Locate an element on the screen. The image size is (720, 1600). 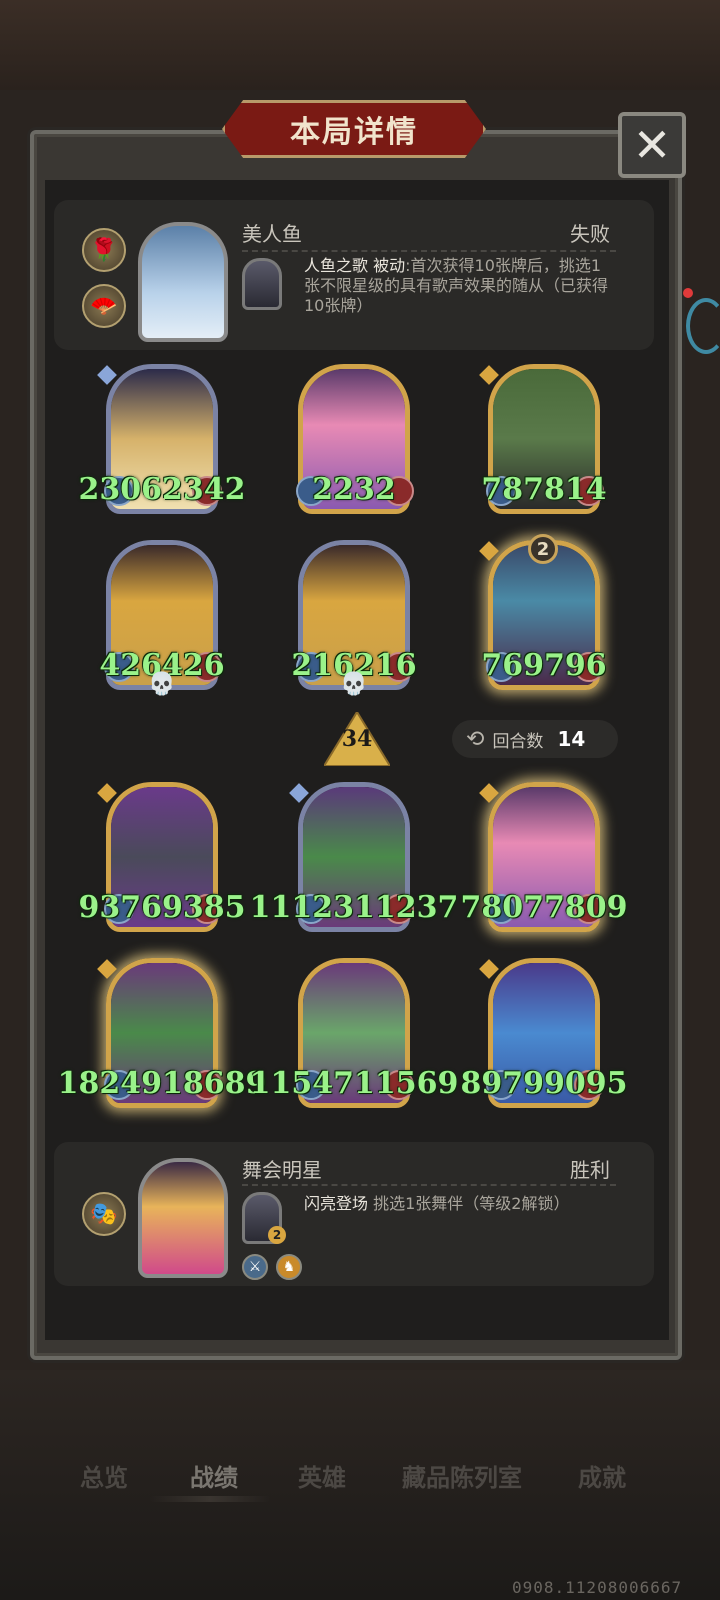
player-result: 胜利 is located at coordinates (590, 1170).